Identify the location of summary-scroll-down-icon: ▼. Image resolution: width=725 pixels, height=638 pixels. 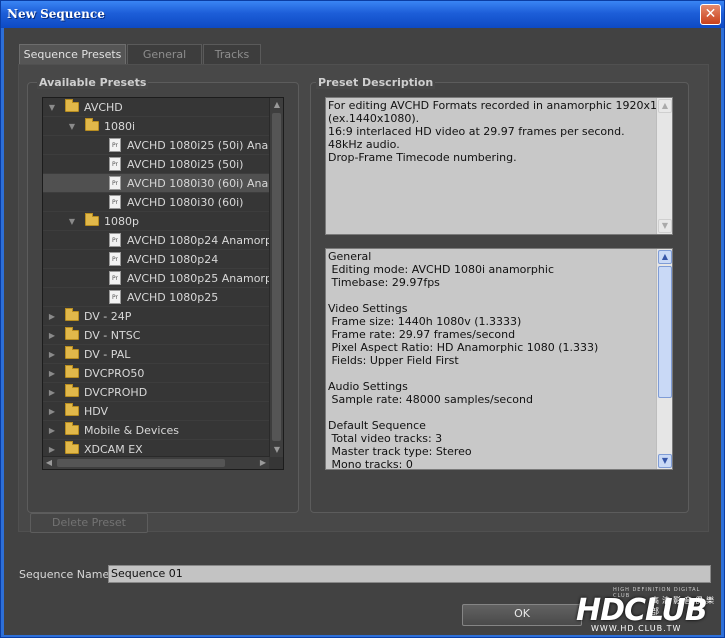
(665, 226).